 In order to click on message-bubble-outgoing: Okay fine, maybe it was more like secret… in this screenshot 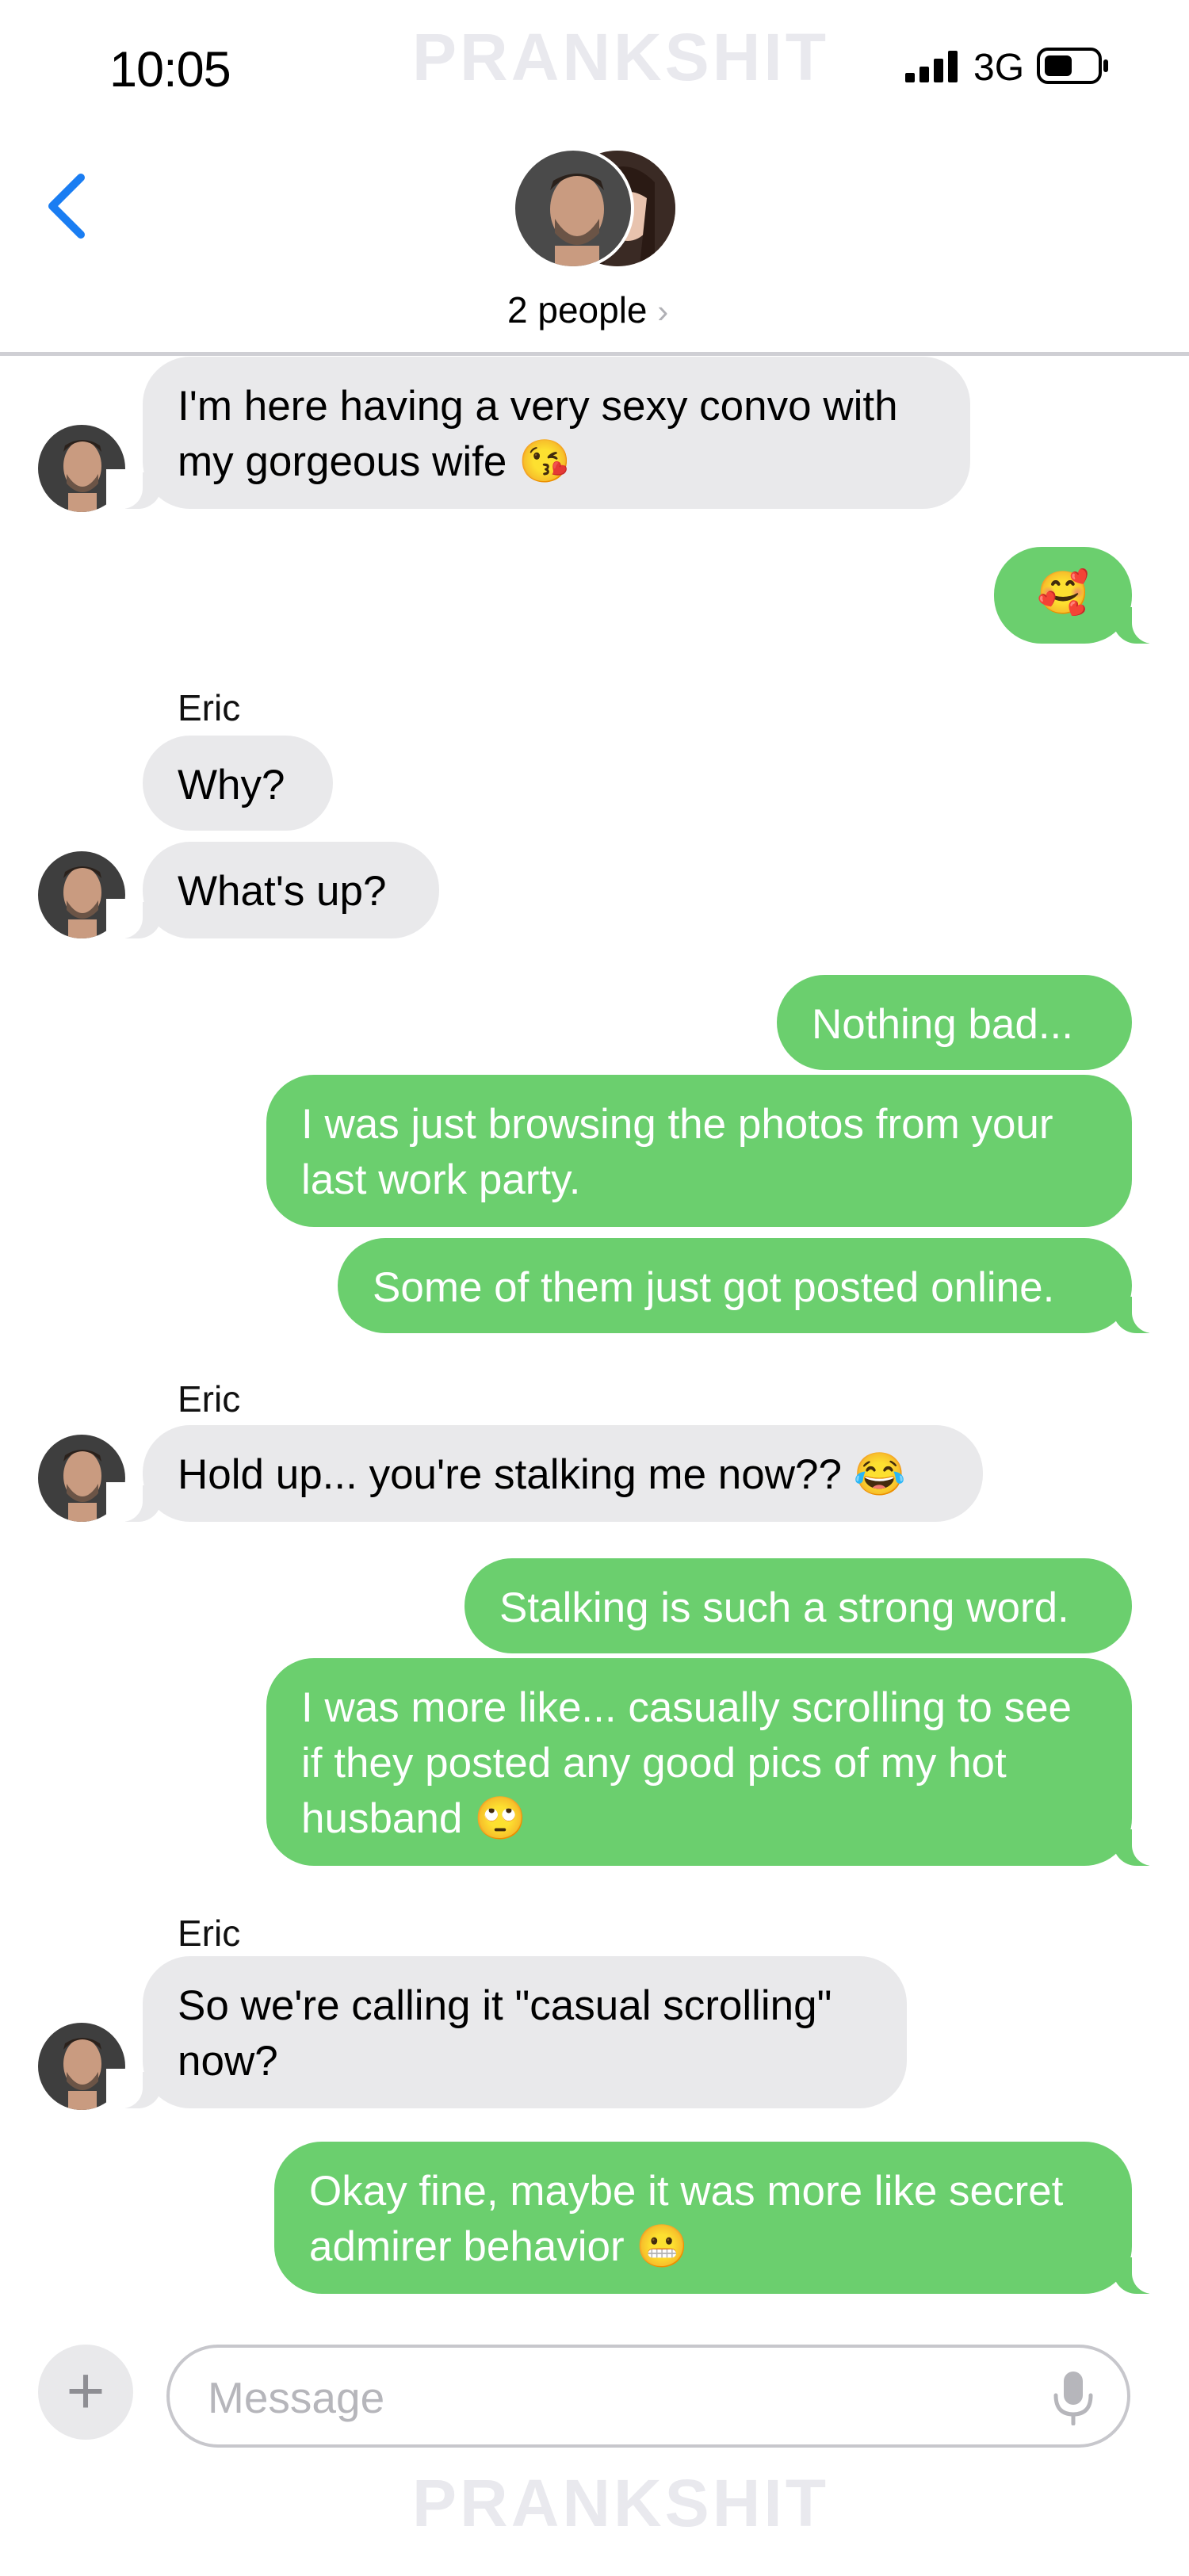, I will do `click(721, 2218)`.